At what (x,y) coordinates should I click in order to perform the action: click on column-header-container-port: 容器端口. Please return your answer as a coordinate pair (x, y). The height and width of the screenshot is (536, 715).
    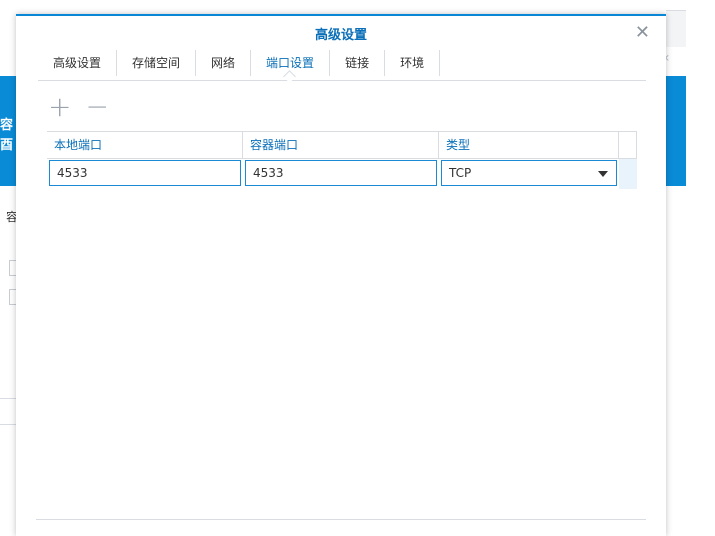
    Looking at the image, I should click on (341, 145).